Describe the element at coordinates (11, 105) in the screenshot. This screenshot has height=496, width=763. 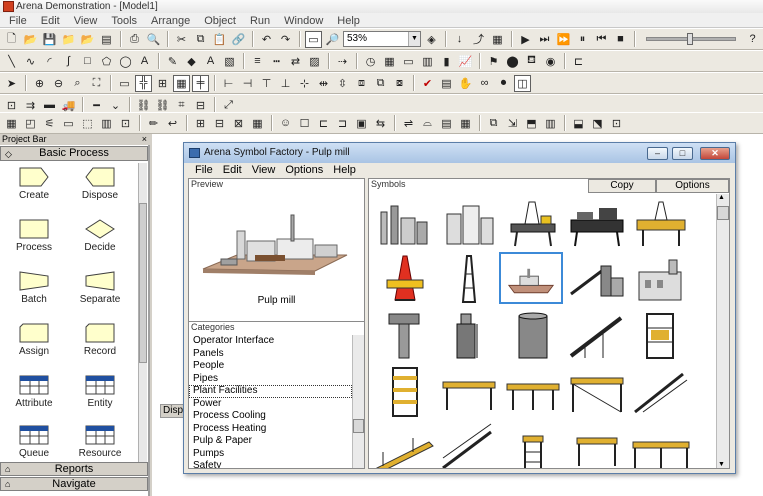
I see `station-marker-icon: ⊡` at that location.